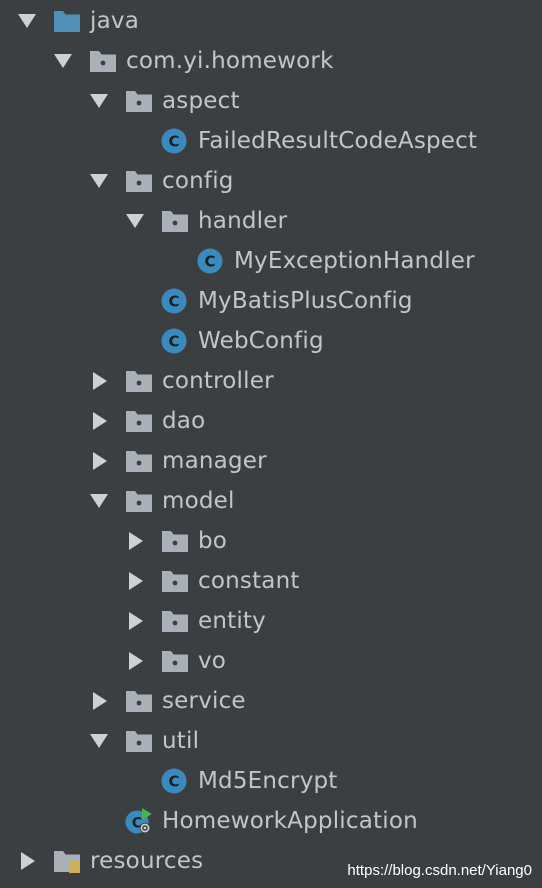 The width and height of the screenshot is (542, 888). What do you see at coordinates (67, 21) in the screenshot?
I see `source-root-folder-icon` at bounding box center [67, 21].